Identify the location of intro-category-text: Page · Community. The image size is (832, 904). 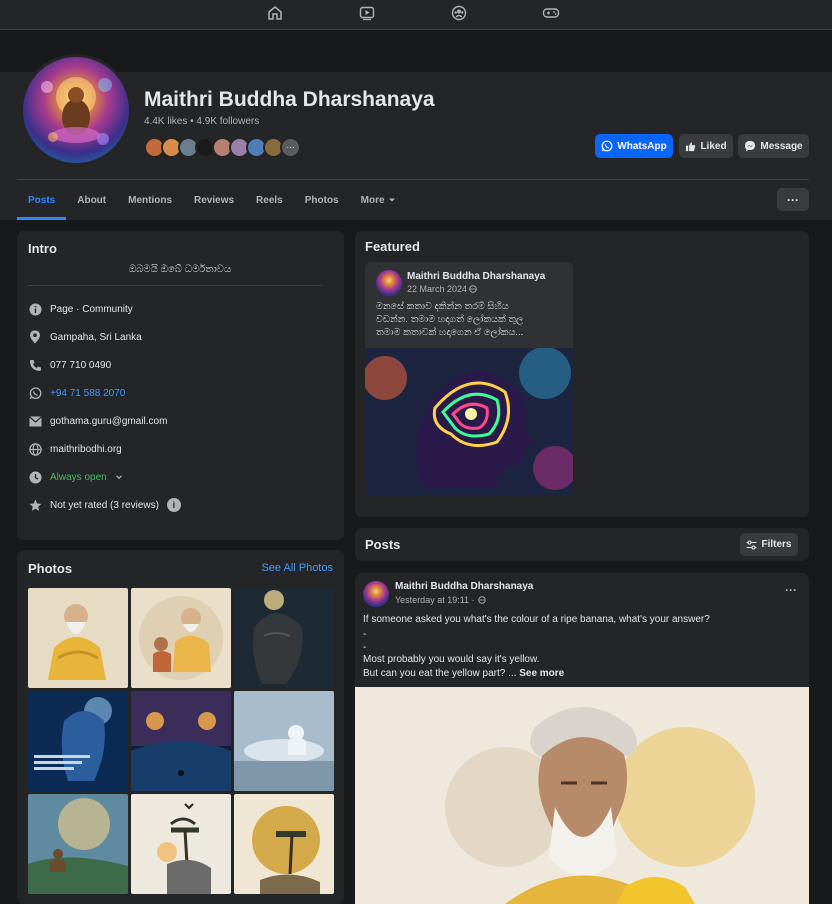
(91, 309).